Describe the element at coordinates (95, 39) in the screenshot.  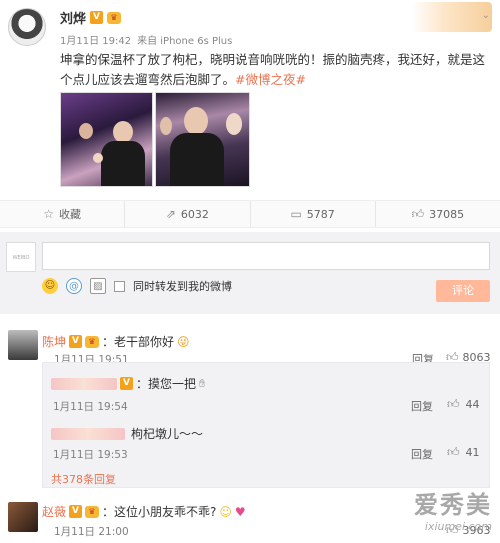
I see `post-time: 1月11日 19:42` at that location.